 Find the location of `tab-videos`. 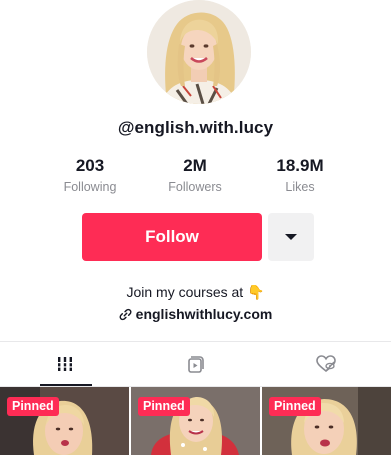

tab-videos is located at coordinates (65, 364).